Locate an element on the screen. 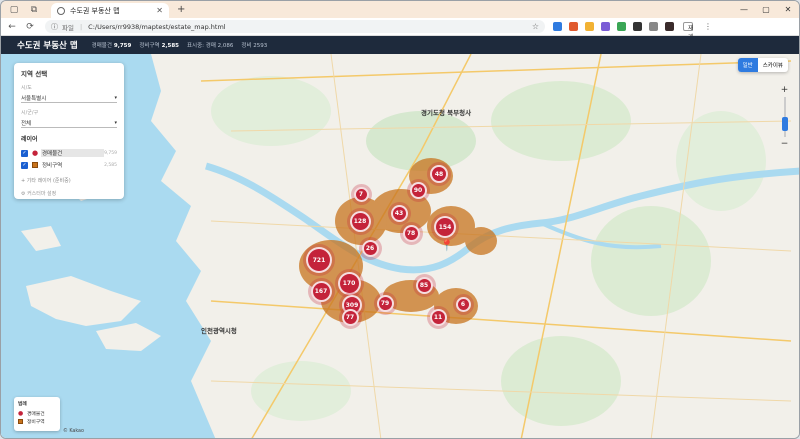 This screenshot has width=800, height=439. more-menu-icon: ⋮ is located at coordinates (708, 26).